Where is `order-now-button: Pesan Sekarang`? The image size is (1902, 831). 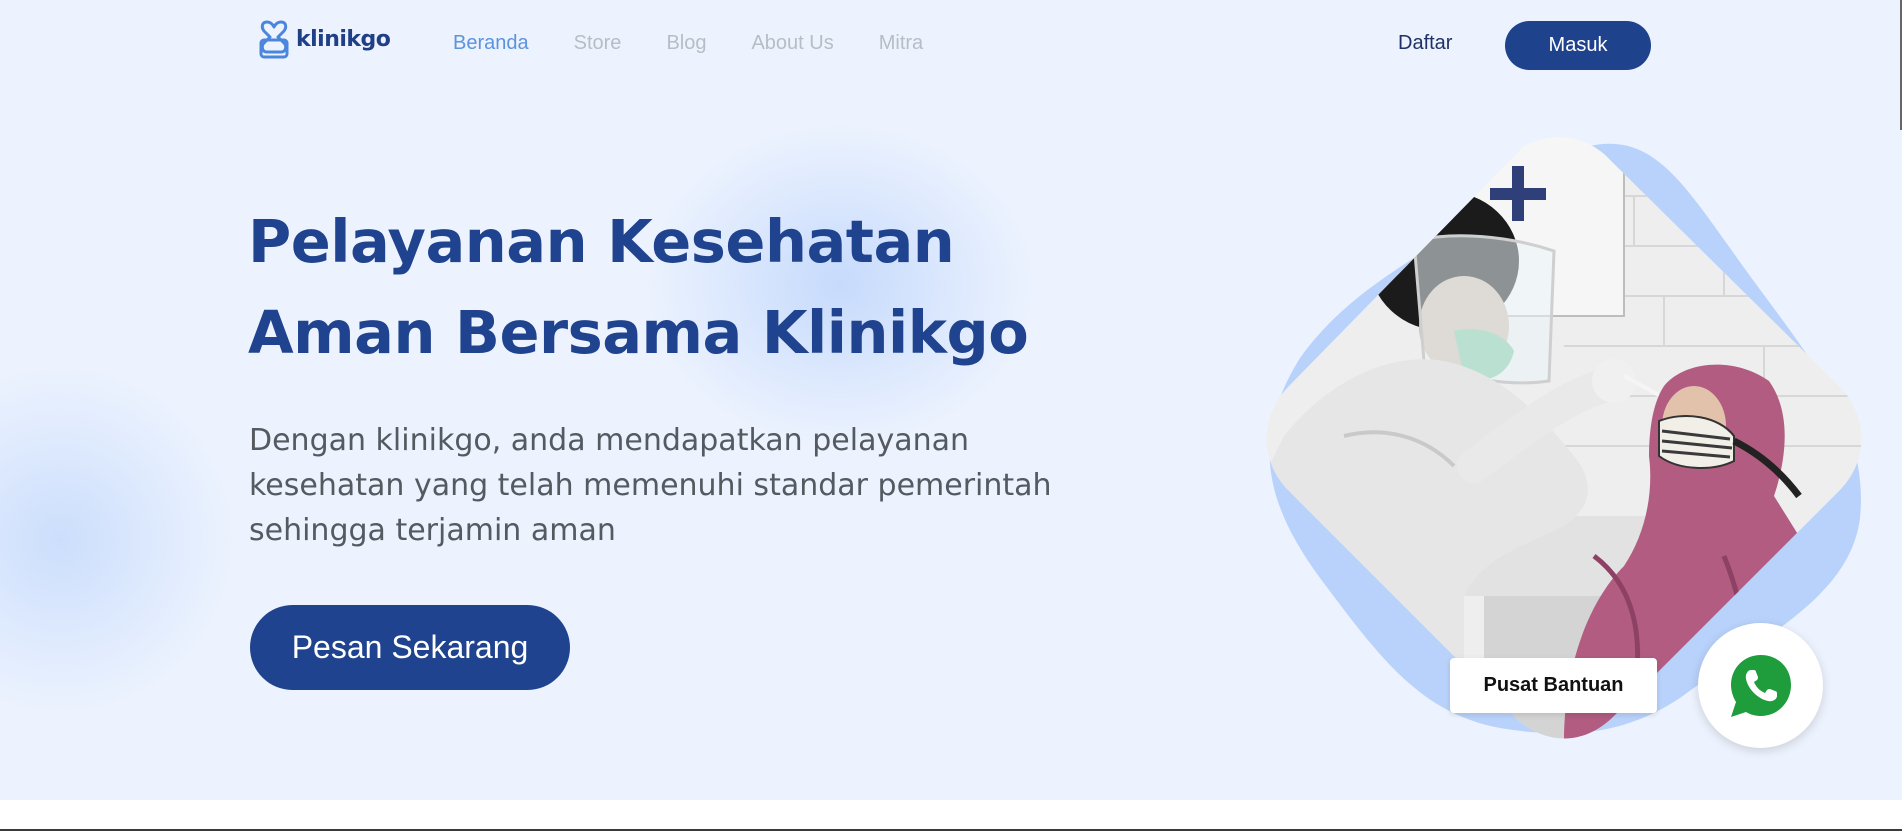 order-now-button: Pesan Sekarang is located at coordinates (410, 647).